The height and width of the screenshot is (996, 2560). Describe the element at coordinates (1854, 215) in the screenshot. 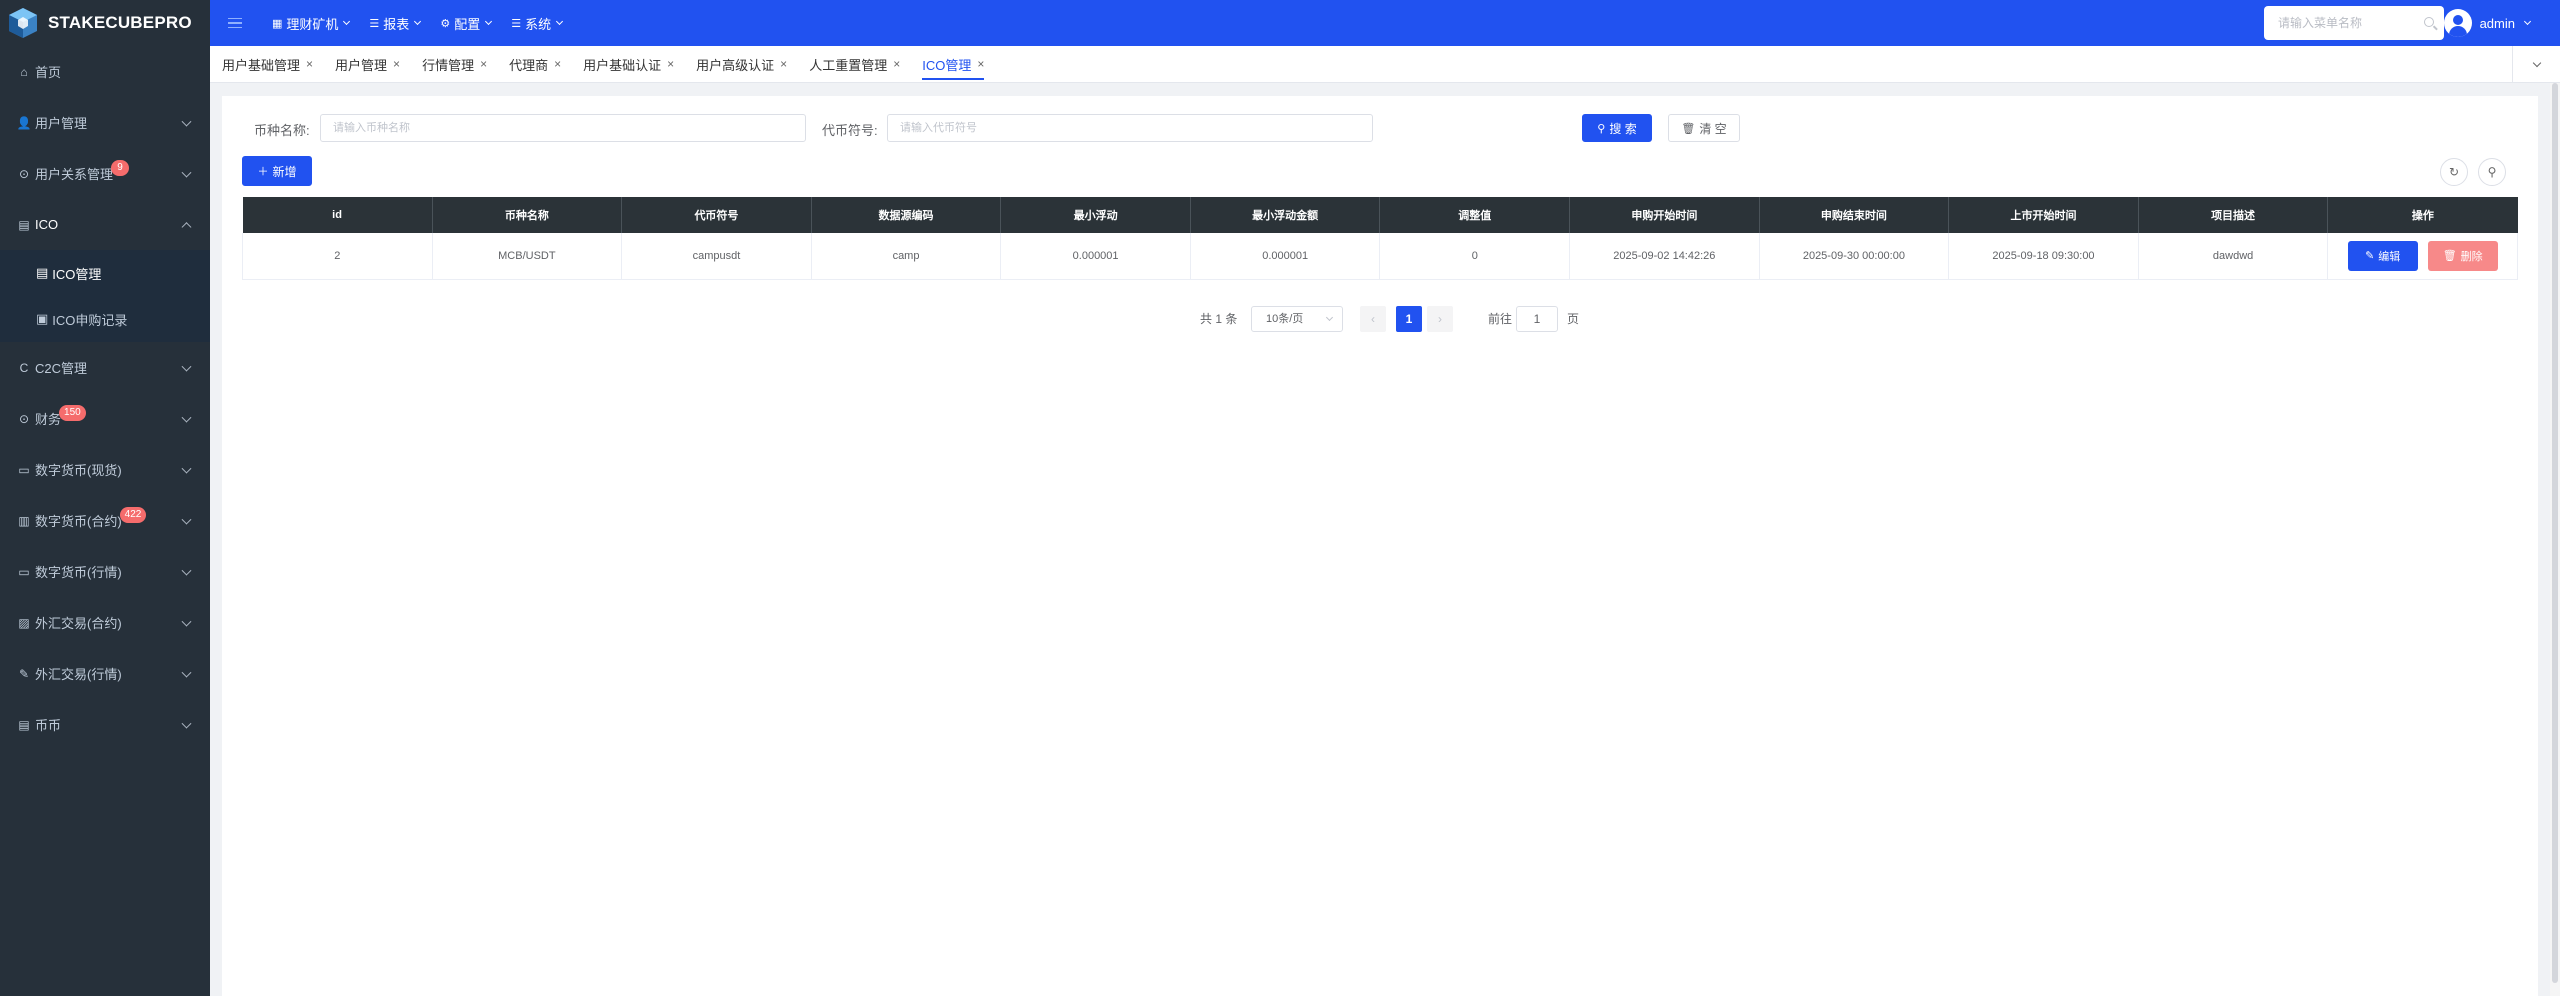

I see `column-header: 申购结束时间` at that location.